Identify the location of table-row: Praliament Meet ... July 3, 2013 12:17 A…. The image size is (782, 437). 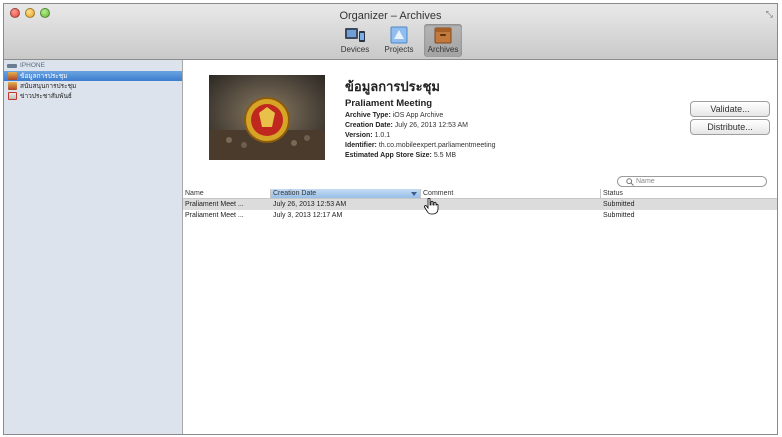
(480, 215).